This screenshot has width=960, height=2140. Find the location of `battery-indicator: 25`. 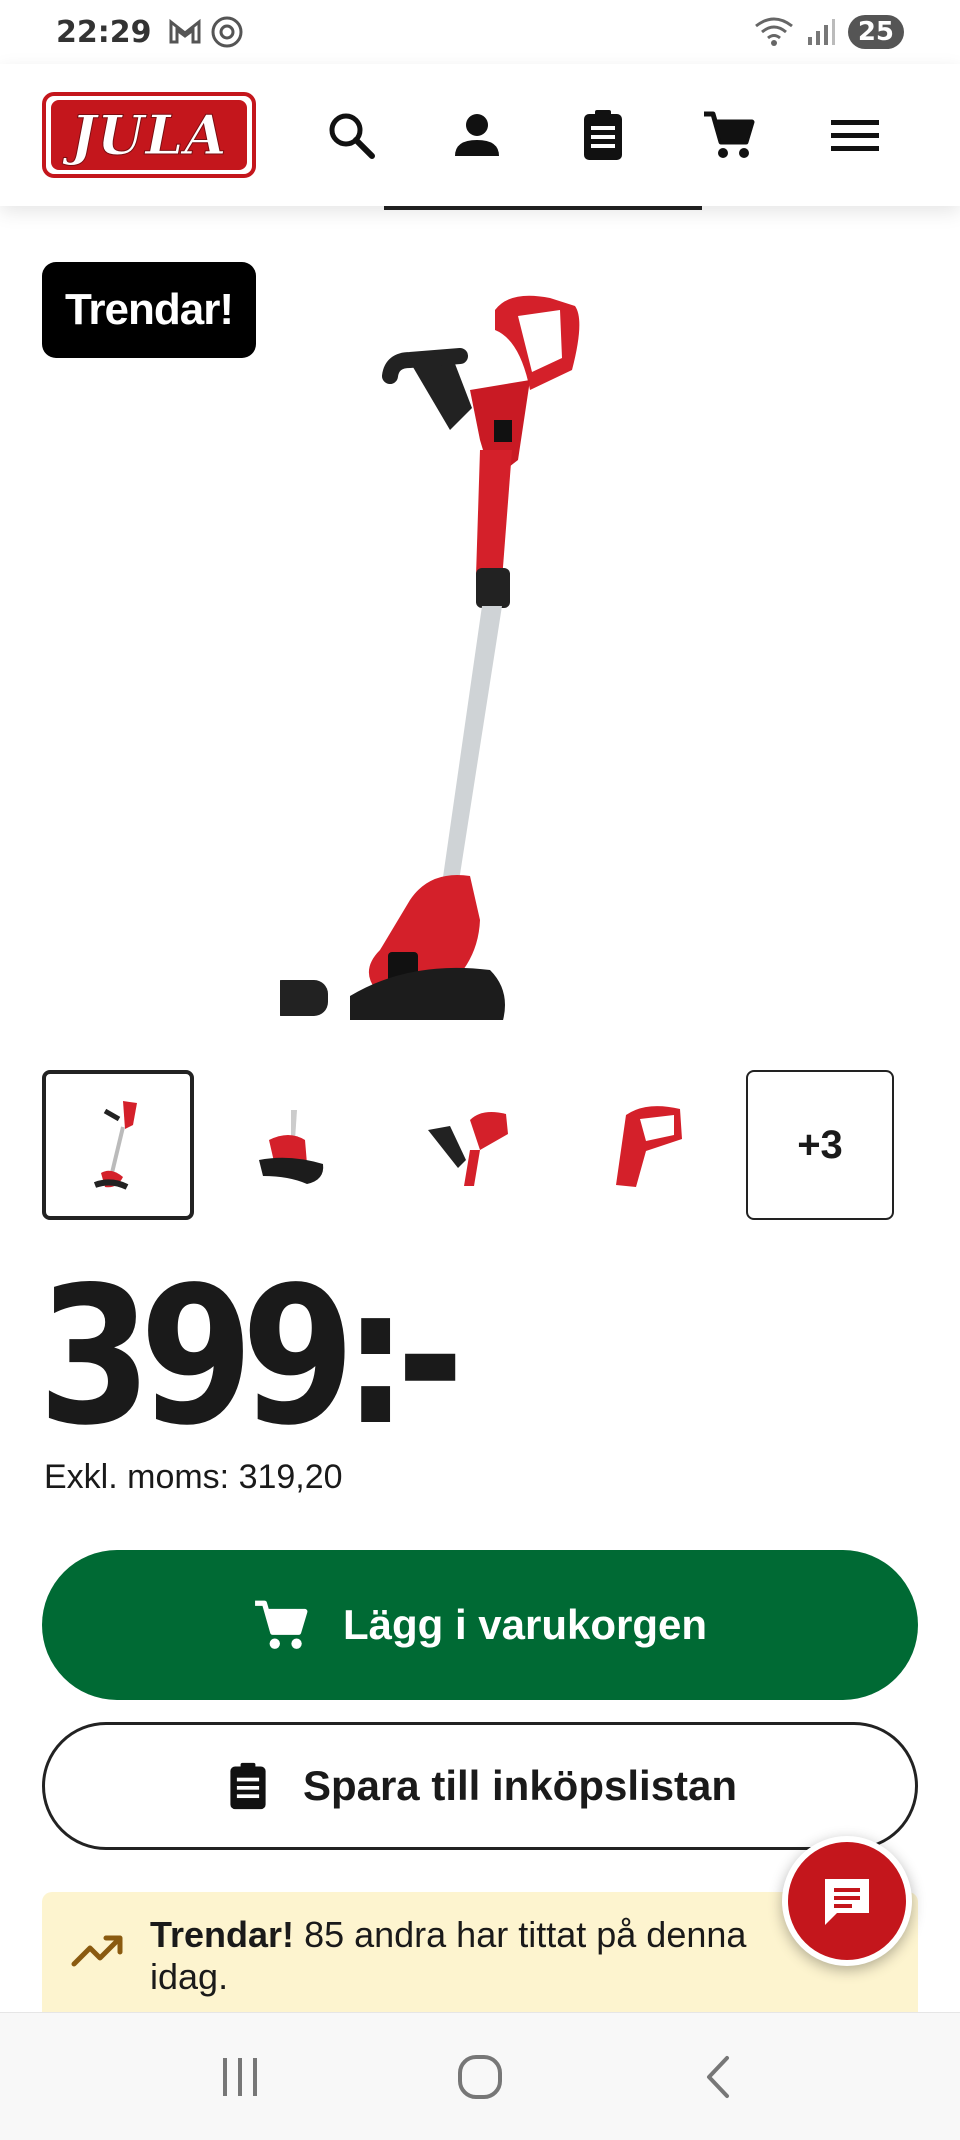

battery-indicator: 25 is located at coordinates (875, 32).